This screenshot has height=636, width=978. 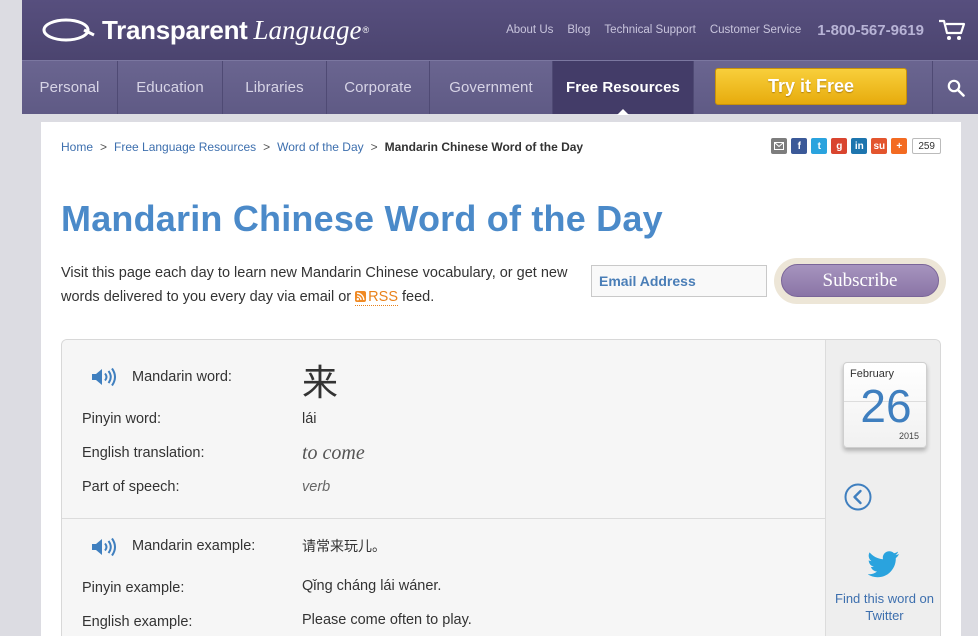 I want to click on english-example-value: Please come often to play., so click(x=387, y=620).